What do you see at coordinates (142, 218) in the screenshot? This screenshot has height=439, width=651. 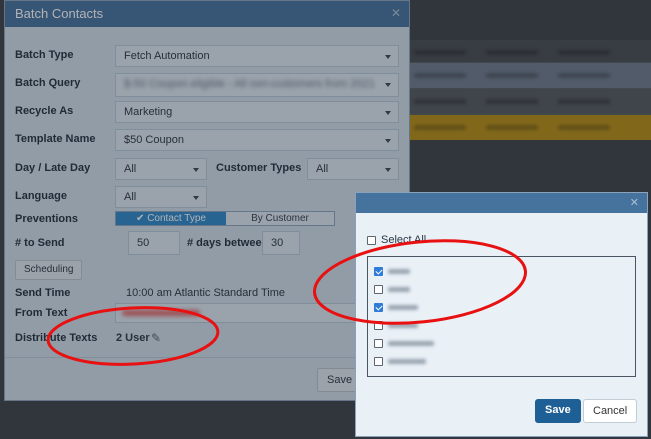 I see `check-icon: ✔` at bounding box center [142, 218].